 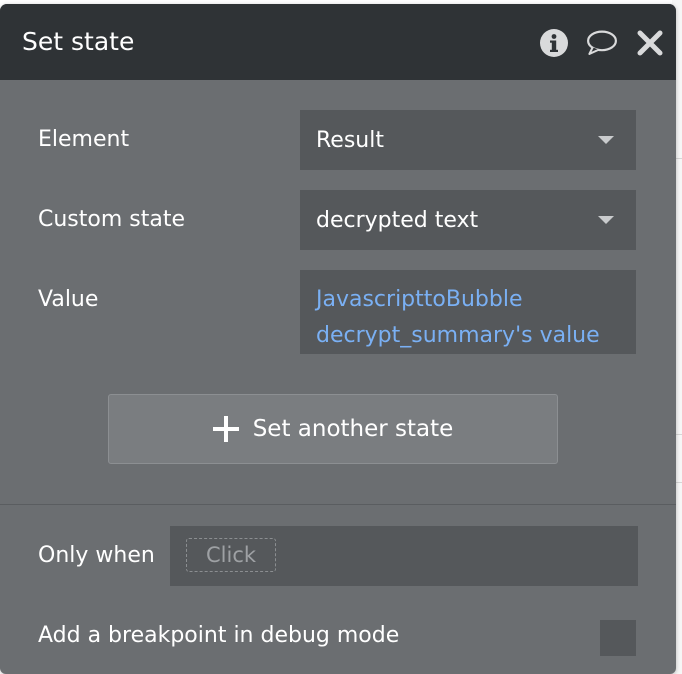 What do you see at coordinates (231, 555) in the screenshot?
I see `condition-placeholder-chip: Click` at bounding box center [231, 555].